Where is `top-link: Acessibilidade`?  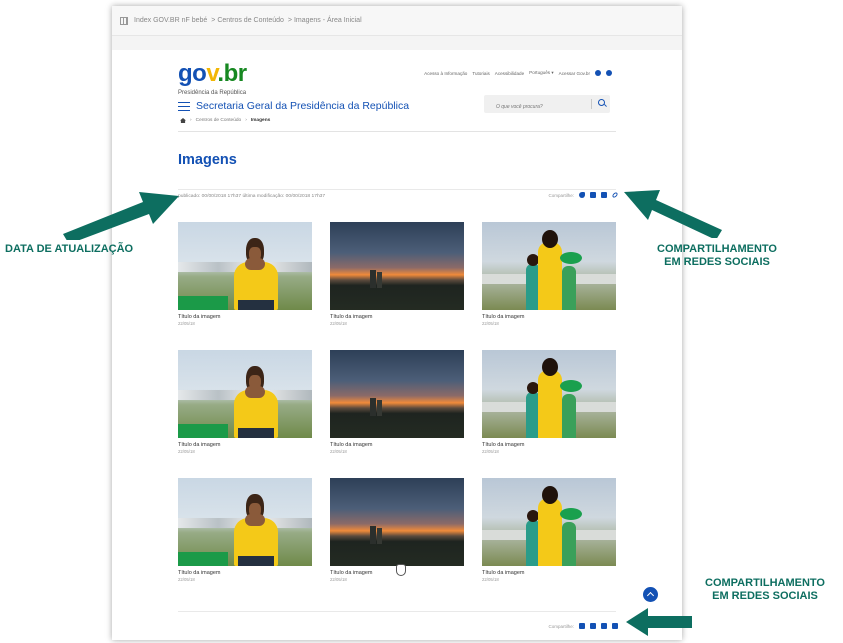
top-link: Acessibilidade is located at coordinates (509, 73).